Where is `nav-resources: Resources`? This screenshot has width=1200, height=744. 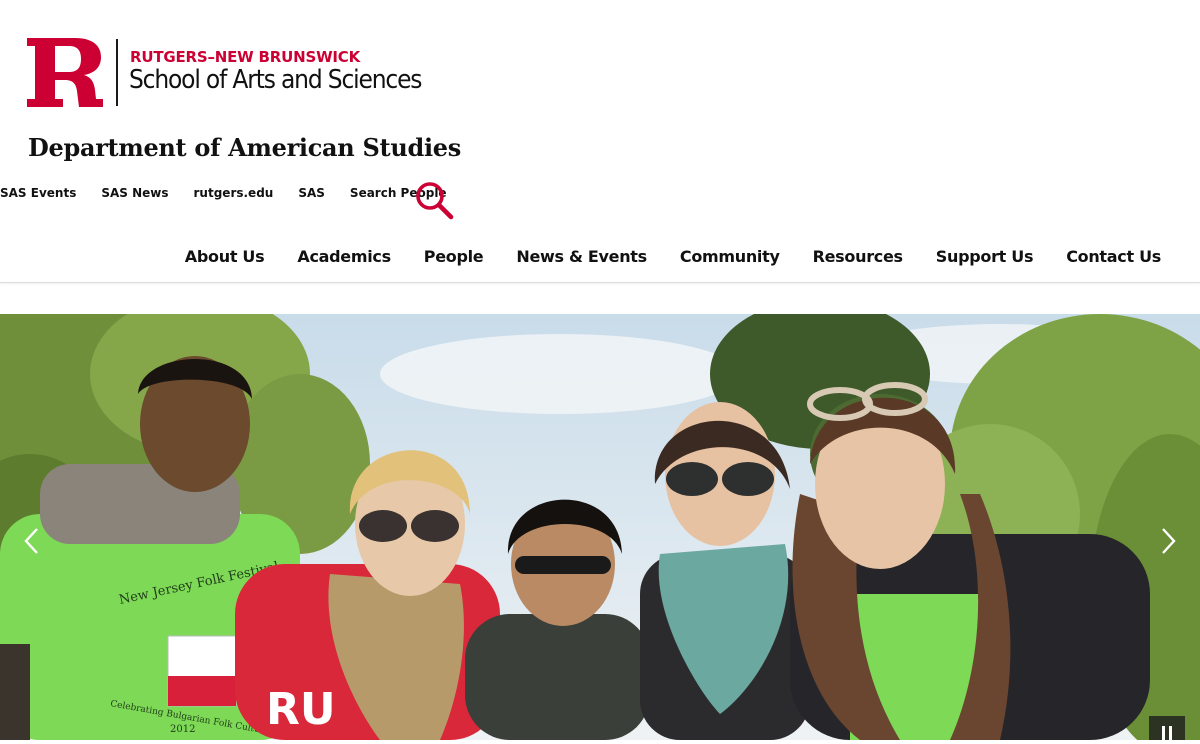
nav-resources: Resources is located at coordinates (858, 256).